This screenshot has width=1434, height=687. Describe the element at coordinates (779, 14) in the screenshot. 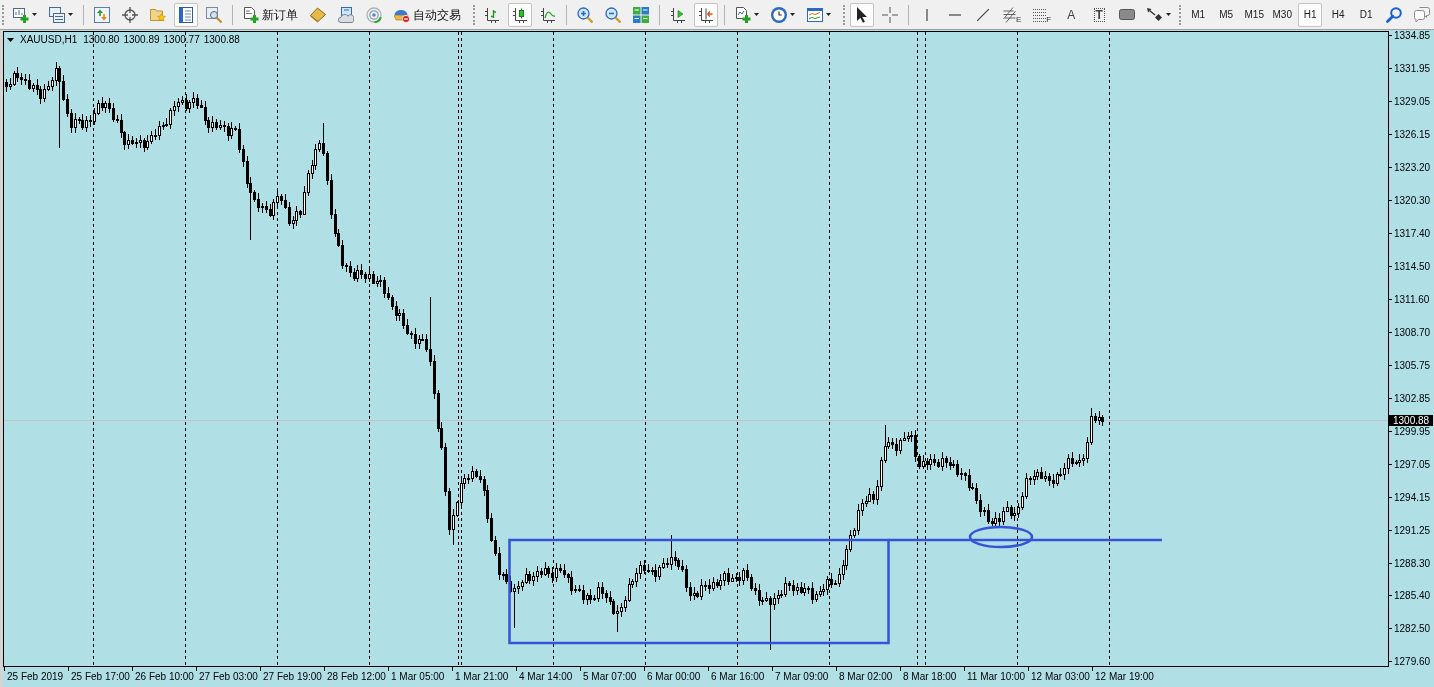

I see `clock-icon` at that location.